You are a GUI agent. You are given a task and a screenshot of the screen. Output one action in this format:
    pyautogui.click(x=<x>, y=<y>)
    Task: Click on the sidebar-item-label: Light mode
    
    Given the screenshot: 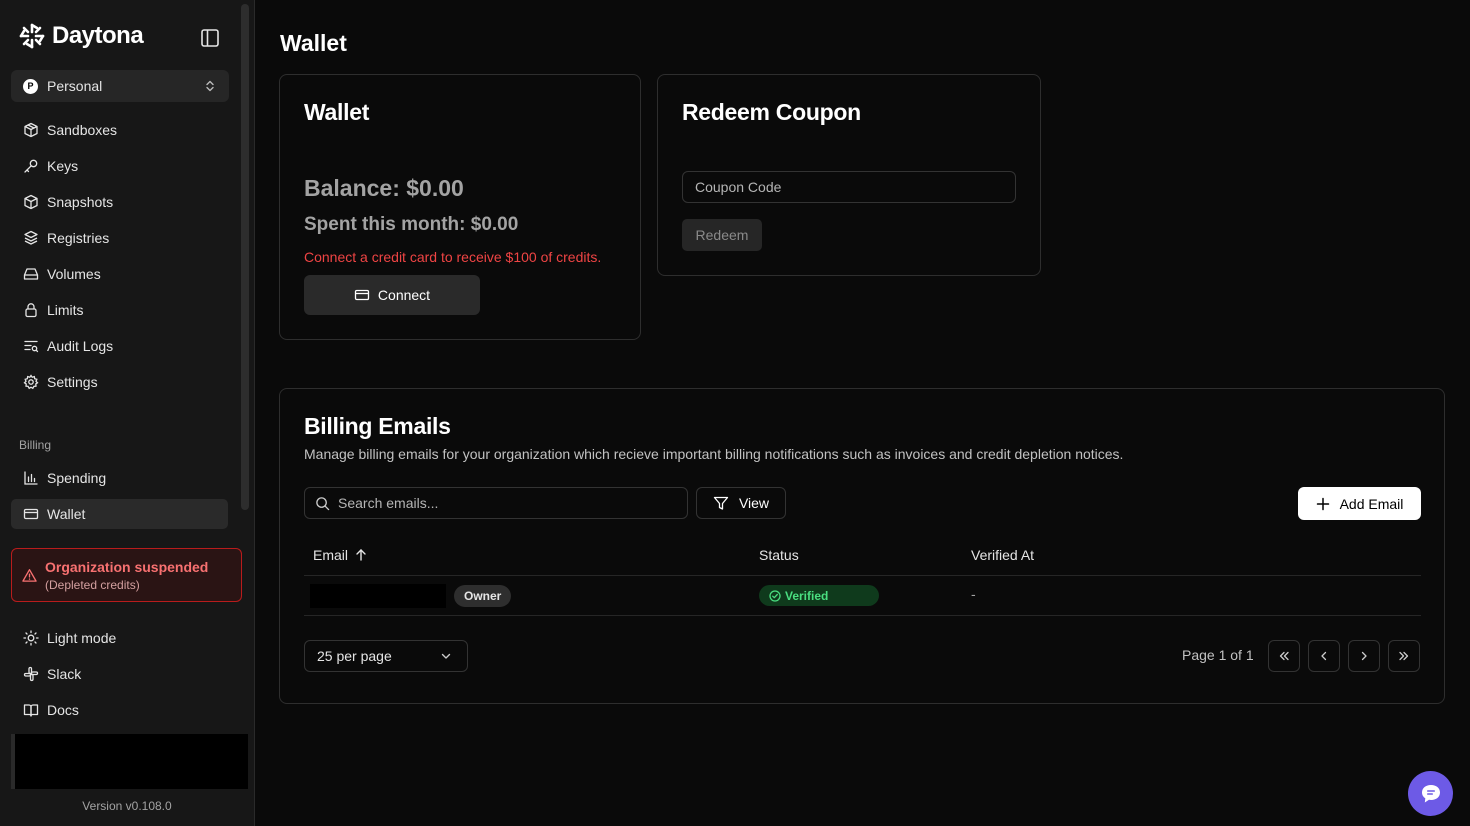 What is the action you would take?
    pyautogui.click(x=82, y=638)
    